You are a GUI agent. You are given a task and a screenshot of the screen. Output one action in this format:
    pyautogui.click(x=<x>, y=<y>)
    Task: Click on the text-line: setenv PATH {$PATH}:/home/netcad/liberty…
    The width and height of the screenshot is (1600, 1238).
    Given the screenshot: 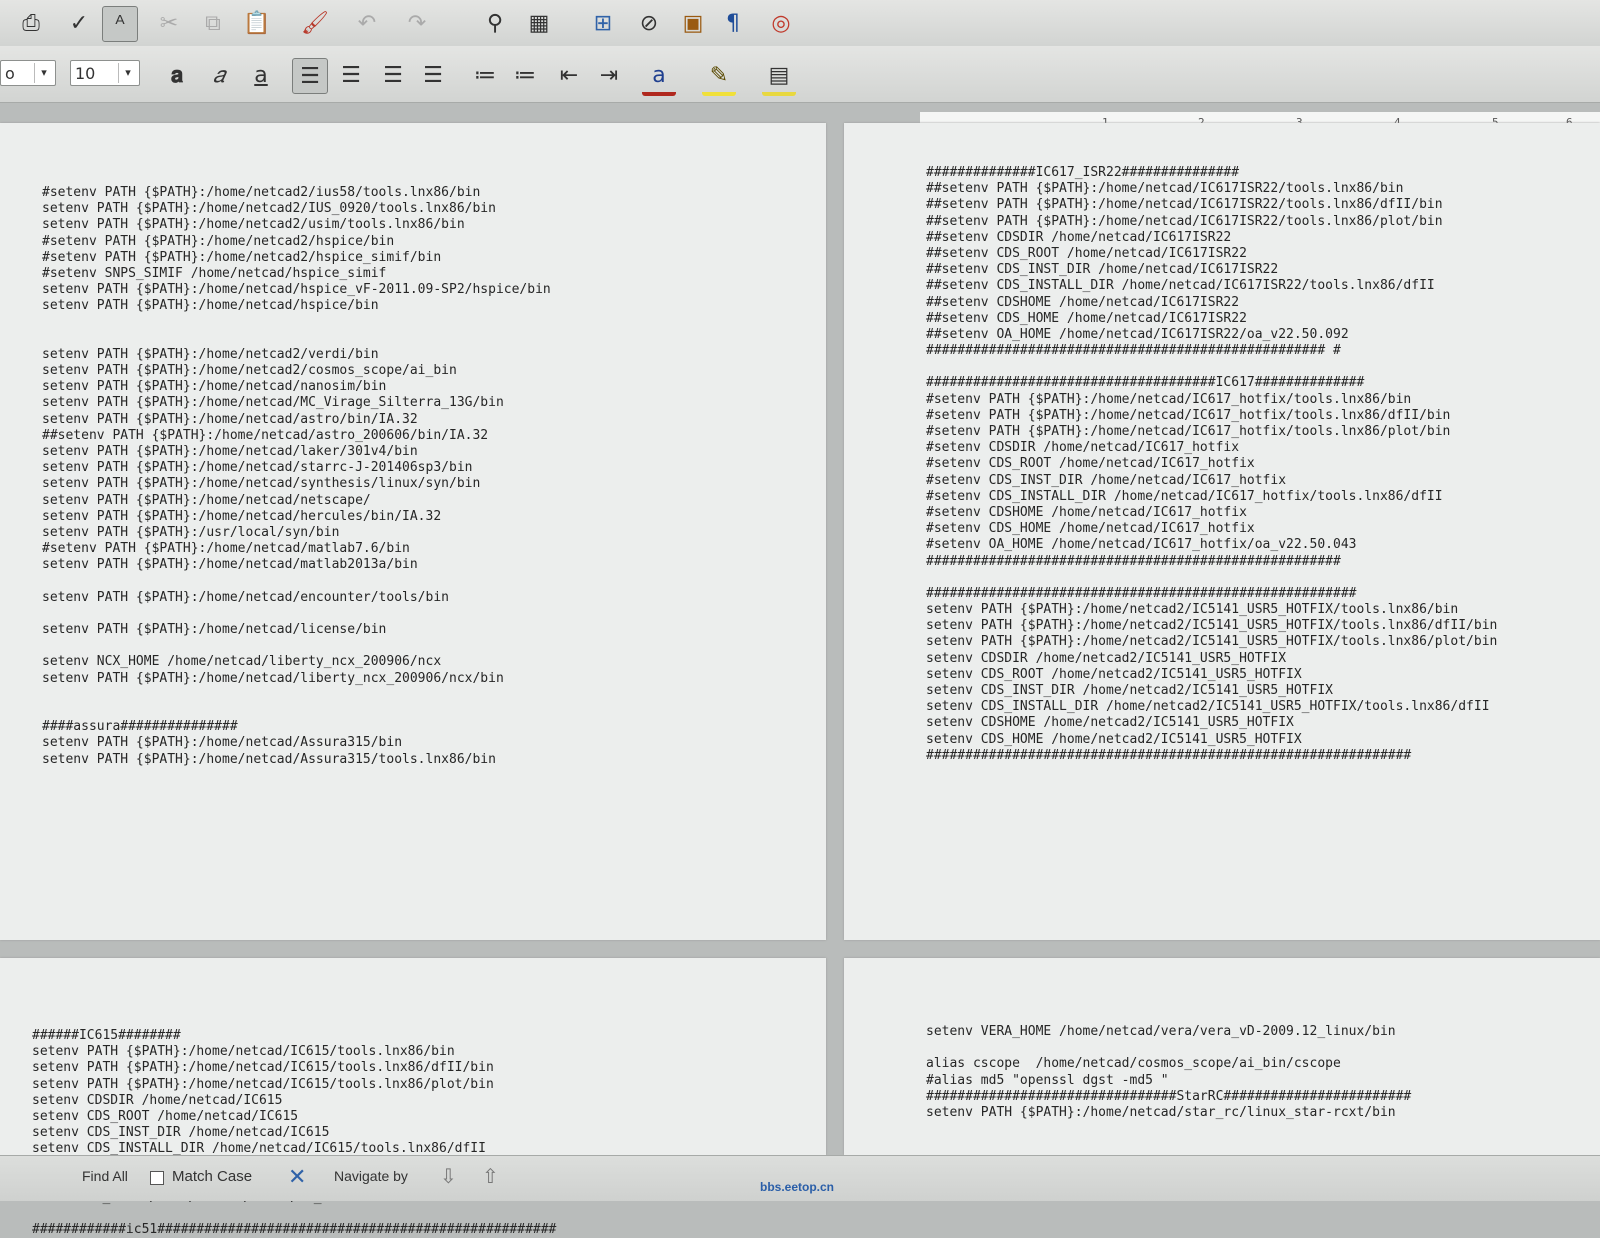 What is the action you would take?
    pyautogui.click(x=296, y=679)
    